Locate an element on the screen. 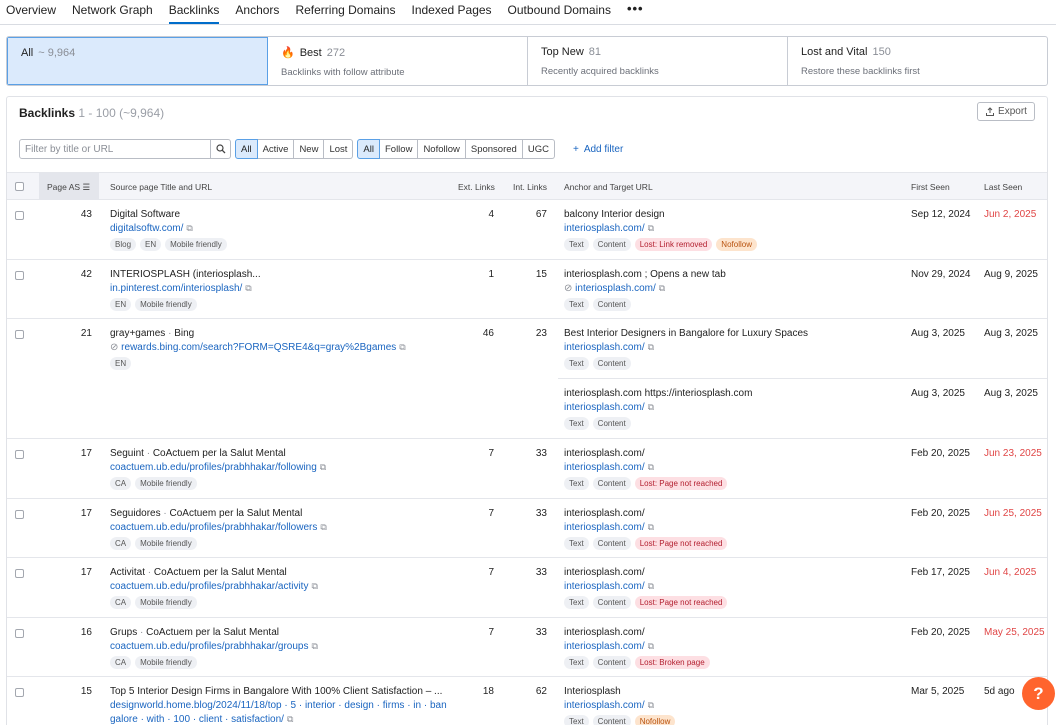 This screenshot has height=725, width=1056. type-follow: Follow is located at coordinates (399, 149).